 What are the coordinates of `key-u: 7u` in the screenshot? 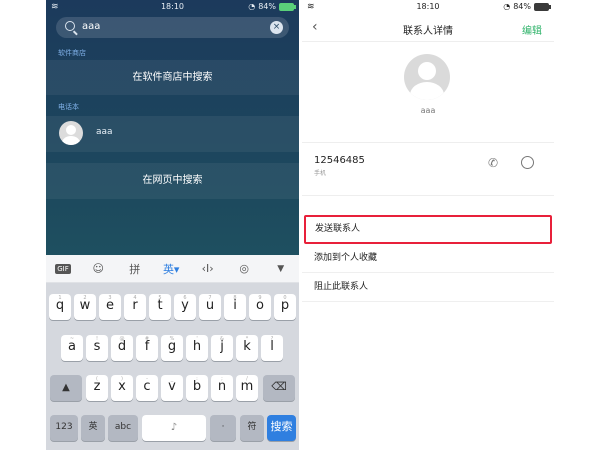 It's located at (210, 307).